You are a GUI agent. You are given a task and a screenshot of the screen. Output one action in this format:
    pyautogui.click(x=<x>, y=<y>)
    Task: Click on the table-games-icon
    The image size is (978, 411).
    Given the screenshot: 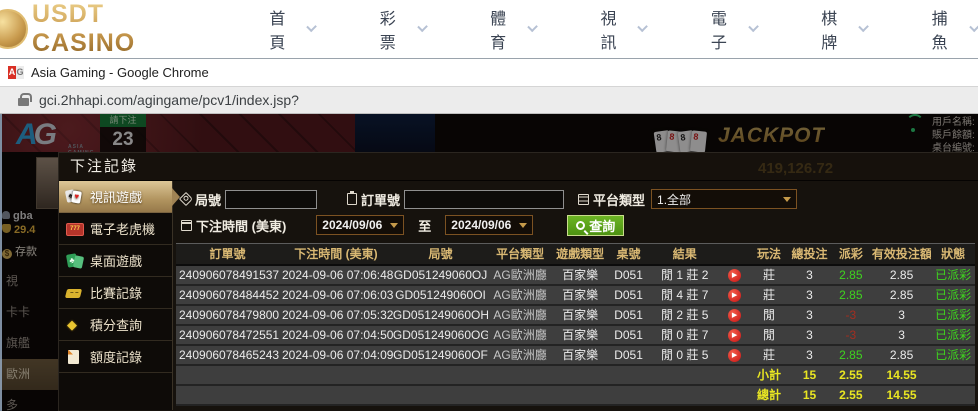 What is the action you would take?
    pyautogui.click(x=75, y=261)
    